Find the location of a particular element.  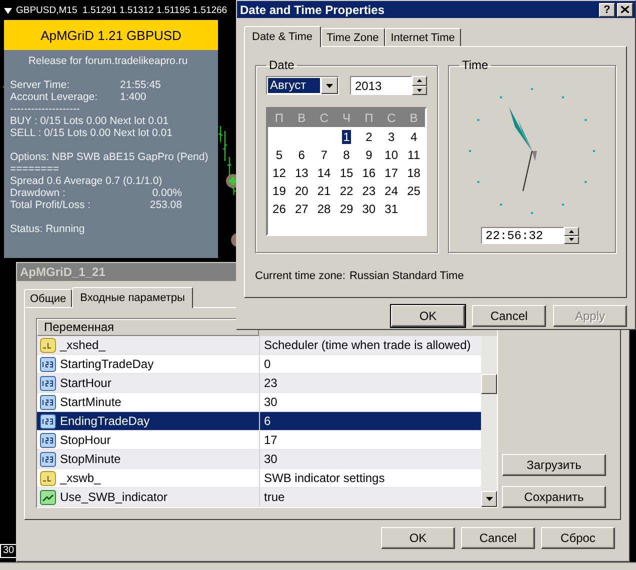

side-button: Сохранить is located at coordinates (554, 497).